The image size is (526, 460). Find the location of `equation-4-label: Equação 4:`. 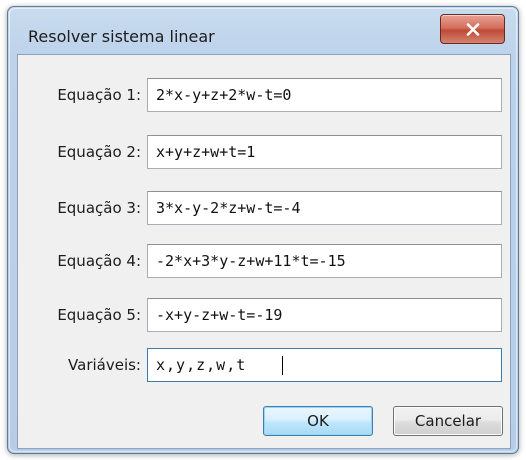

equation-4-label: Equação 4: is located at coordinates (99, 261).